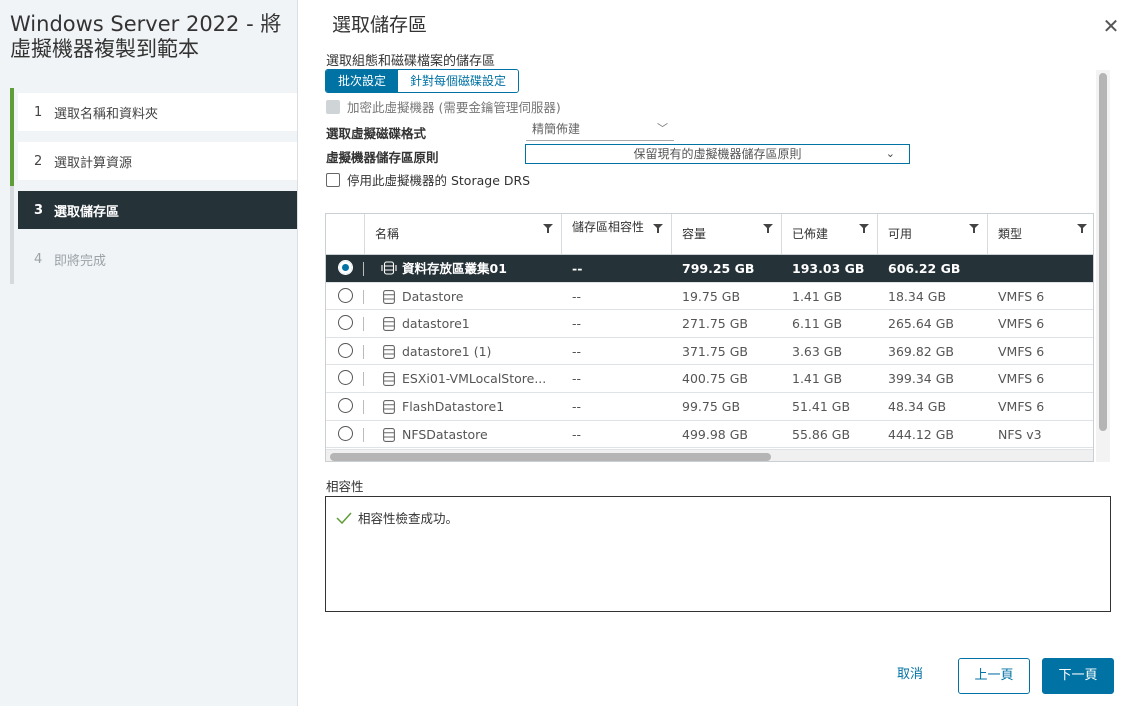 This screenshot has width=1127, height=706. I want to click on chevron-down-icon: ﹀, so click(662, 128).